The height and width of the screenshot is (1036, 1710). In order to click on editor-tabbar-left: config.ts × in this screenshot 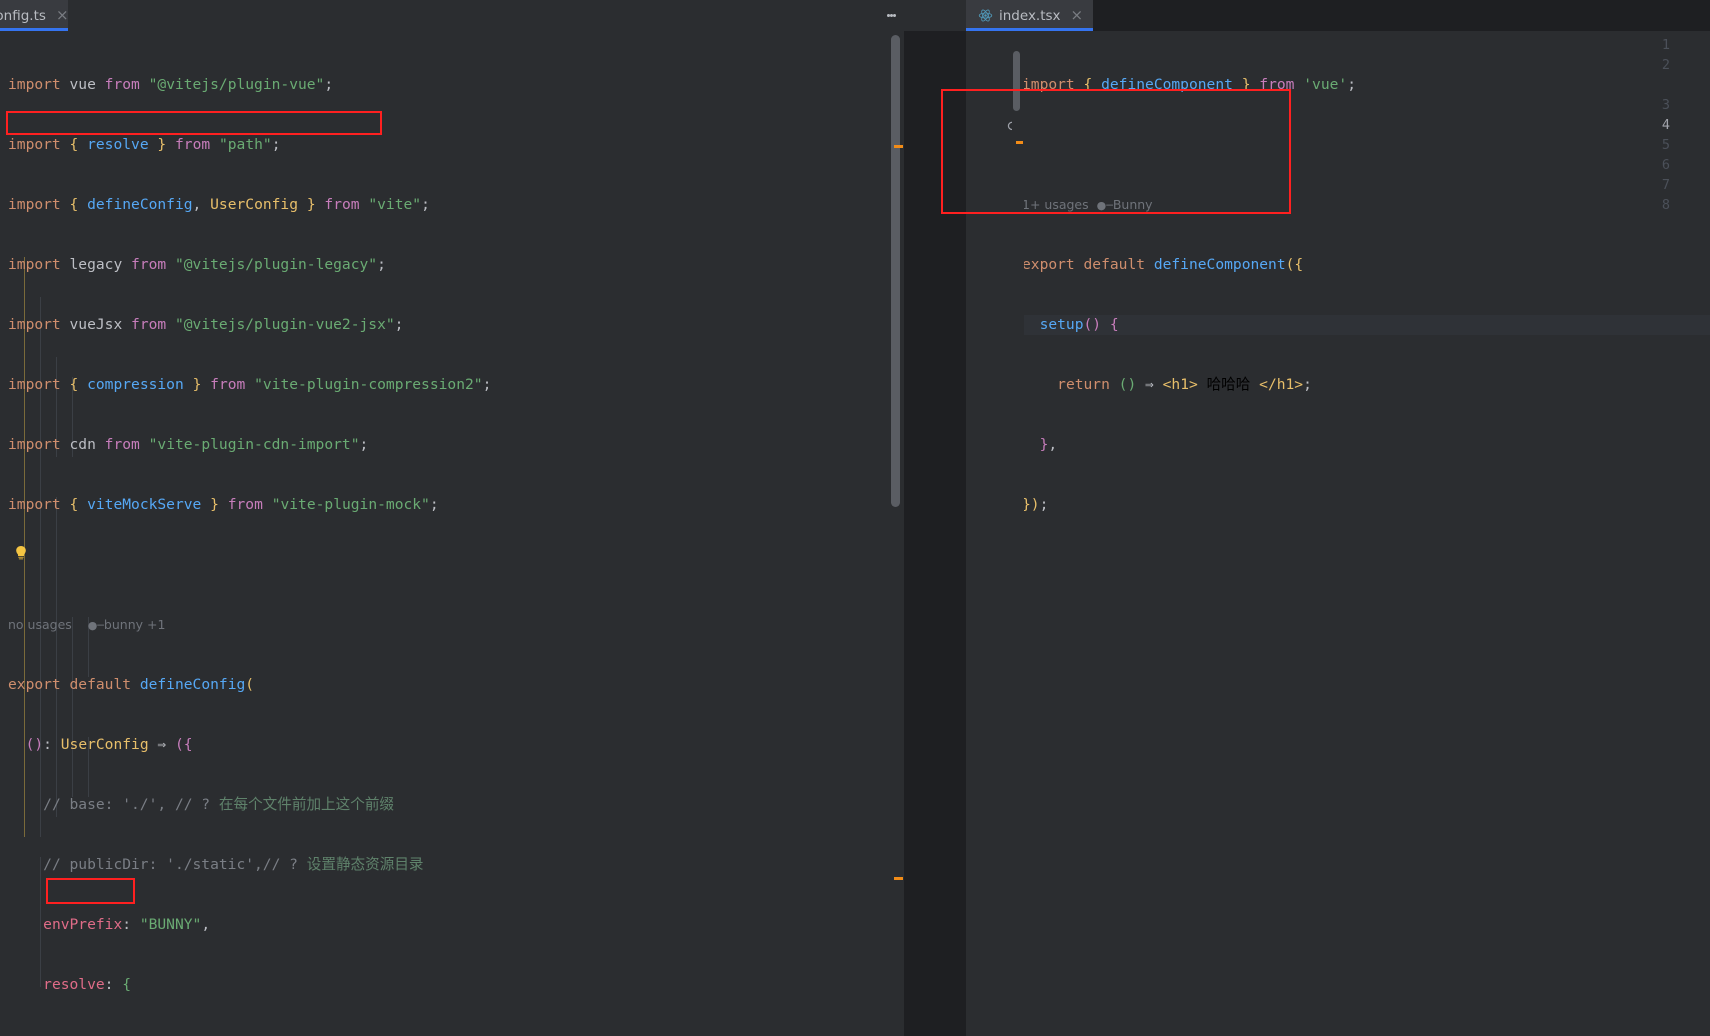, I will do `click(483, 15)`.